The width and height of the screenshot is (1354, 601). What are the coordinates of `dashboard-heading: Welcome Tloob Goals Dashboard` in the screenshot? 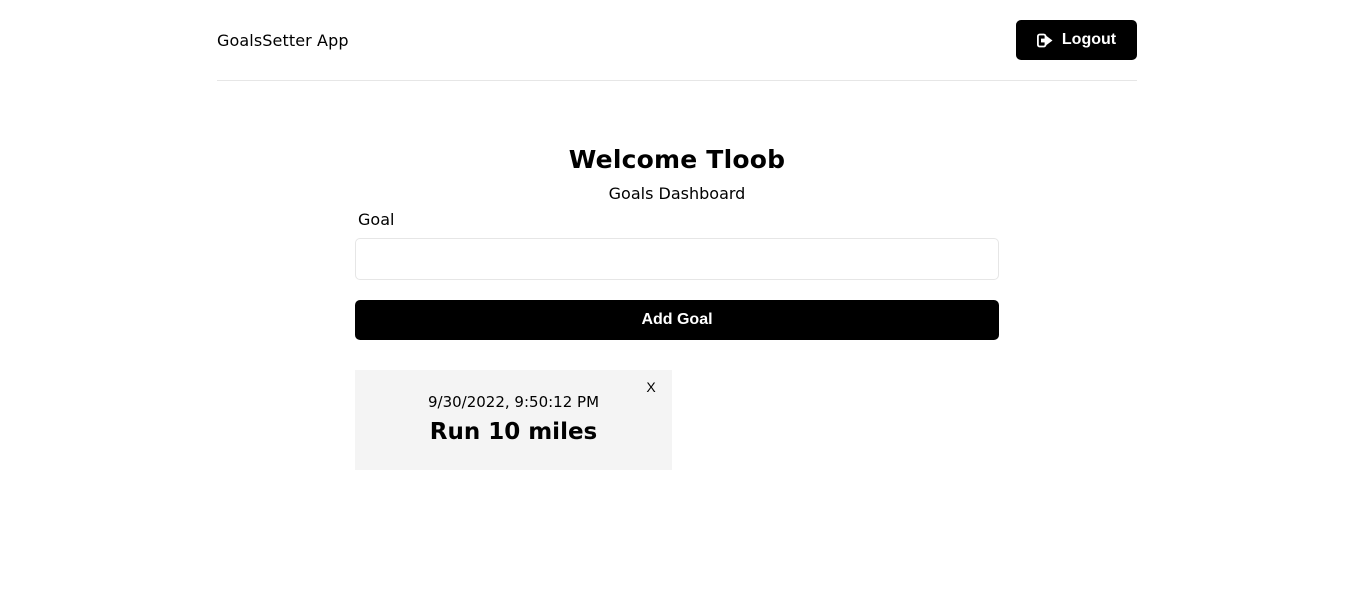 It's located at (677, 173).